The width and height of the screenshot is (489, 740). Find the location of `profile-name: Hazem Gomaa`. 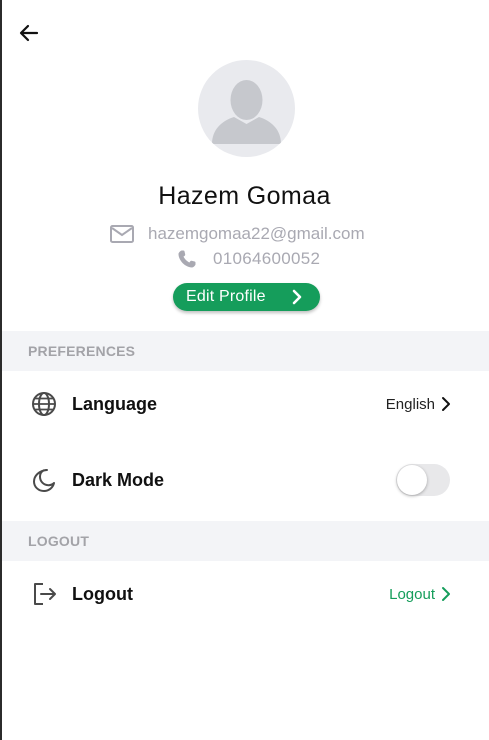

profile-name: Hazem Gomaa is located at coordinates (244, 196).